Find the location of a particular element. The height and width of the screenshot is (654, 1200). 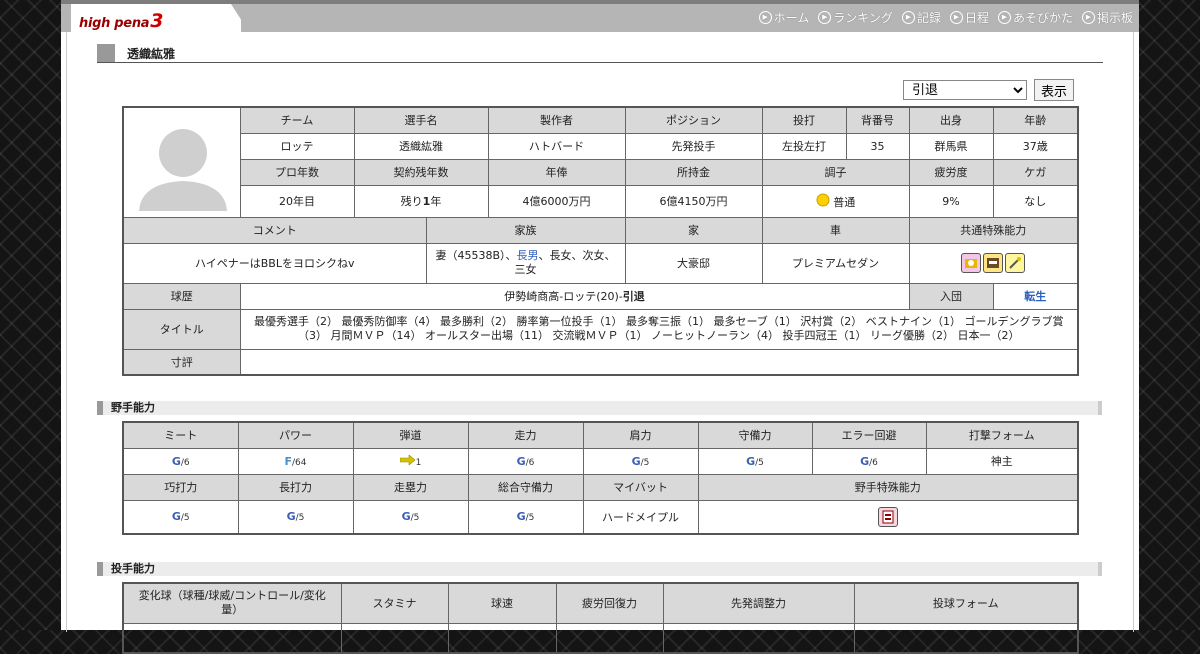

th-house: 家 is located at coordinates (693, 230).